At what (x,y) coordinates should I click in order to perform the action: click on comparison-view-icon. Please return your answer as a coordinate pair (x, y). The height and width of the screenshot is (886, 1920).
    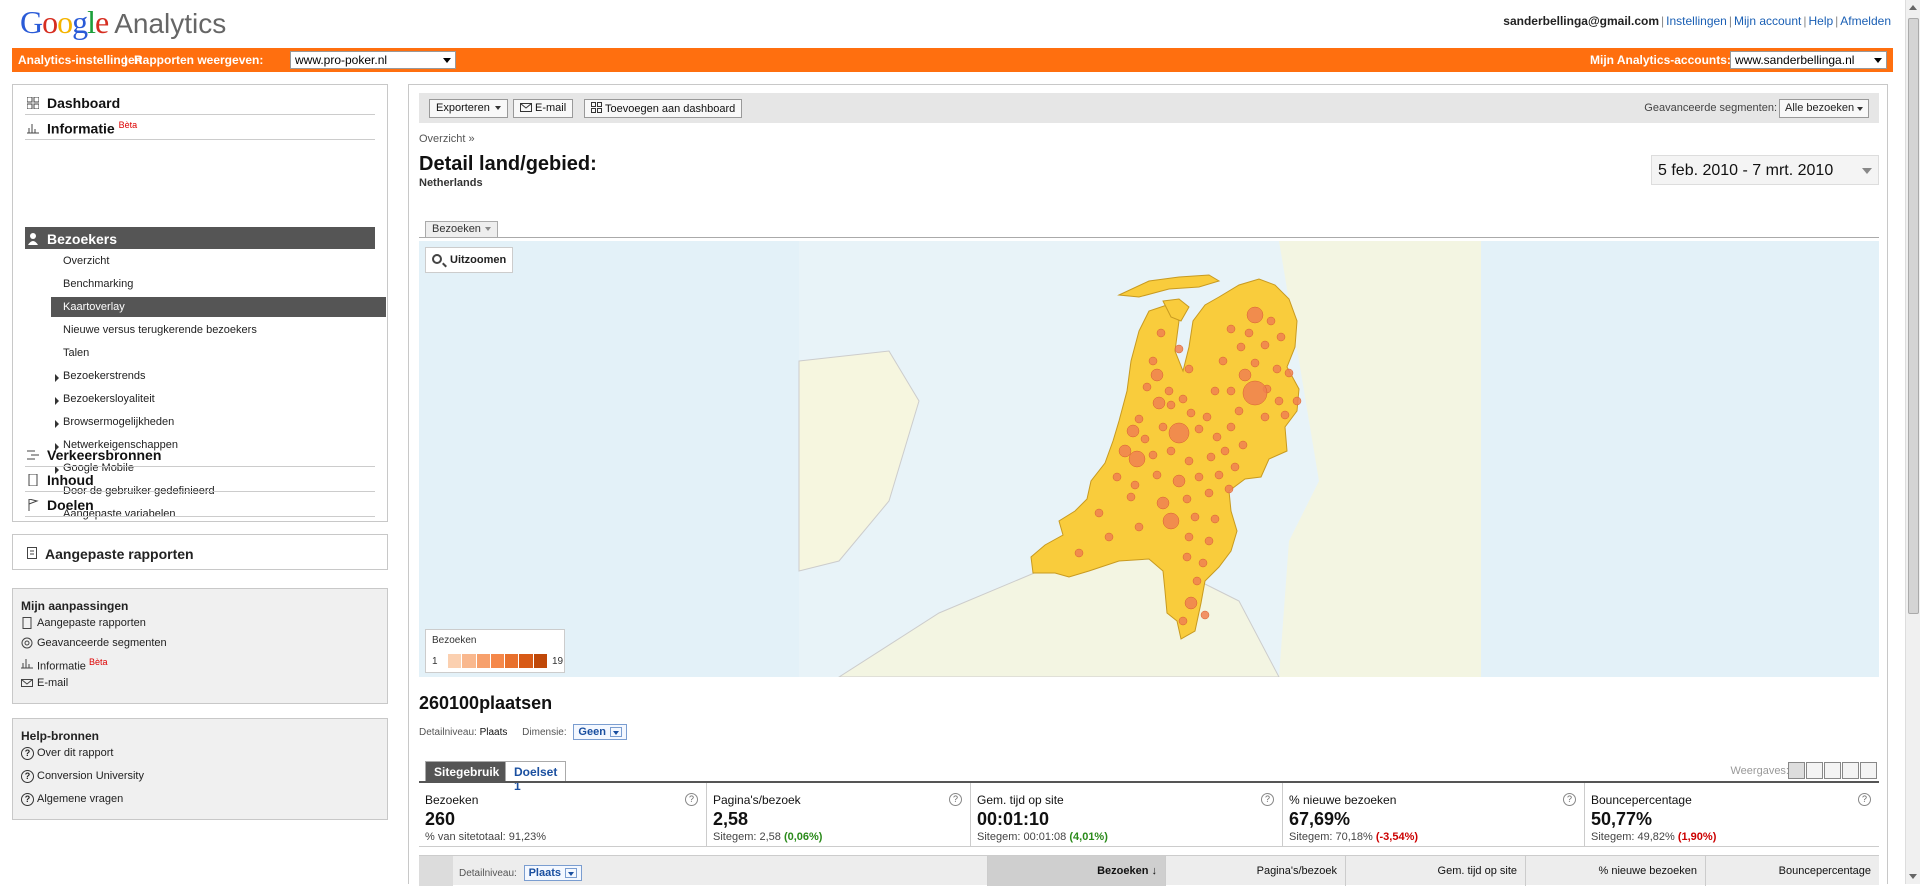
    Looking at the image, I should click on (1850, 770).